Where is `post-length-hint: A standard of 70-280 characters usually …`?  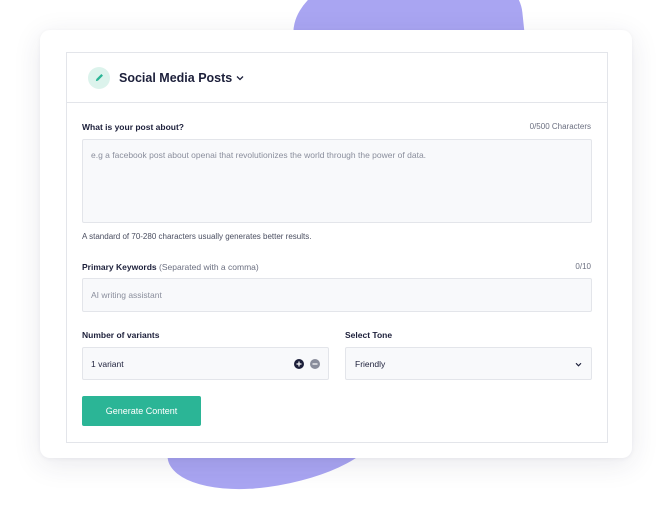
post-length-hint: A standard of 70-280 characters usually … is located at coordinates (197, 236).